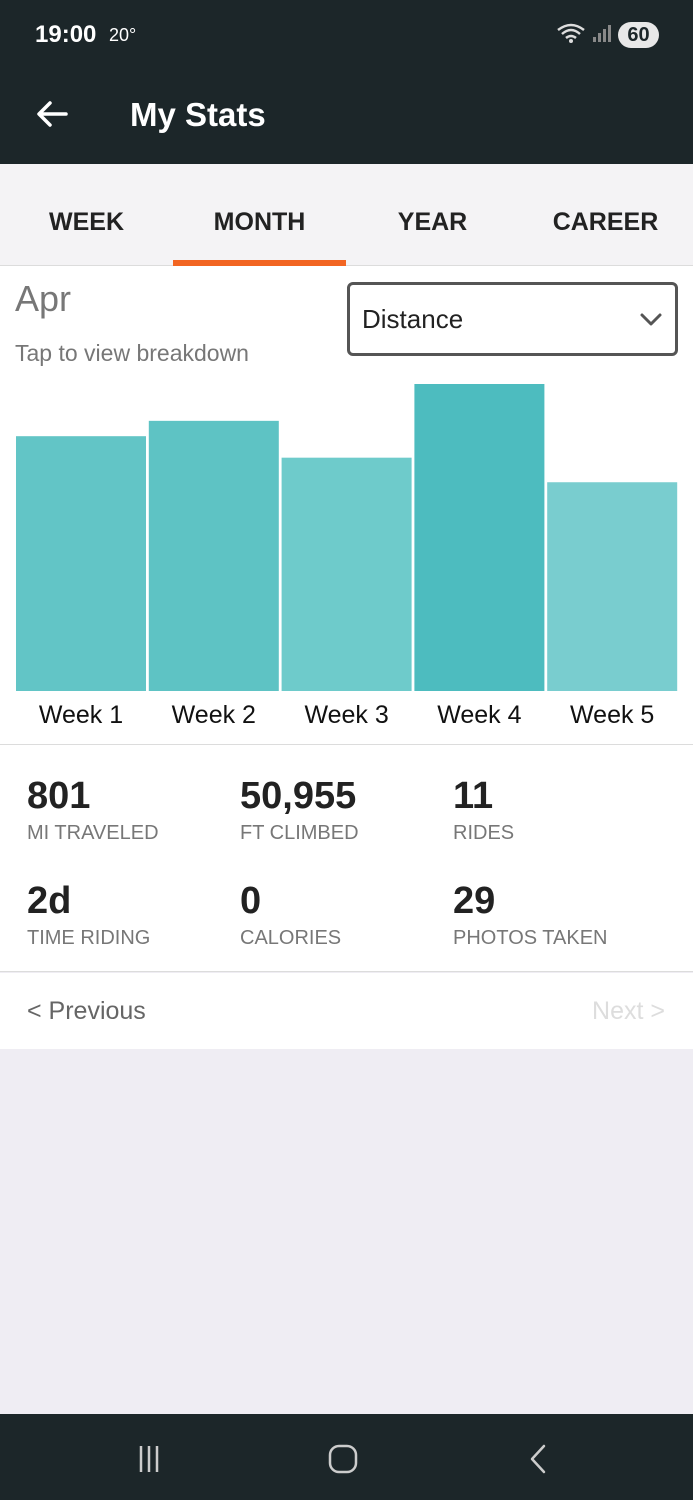 Image resolution: width=693 pixels, height=1500 pixels. Describe the element at coordinates (512, 319) in the screenshot. I see `metric-dropdown: Distance` at that location.